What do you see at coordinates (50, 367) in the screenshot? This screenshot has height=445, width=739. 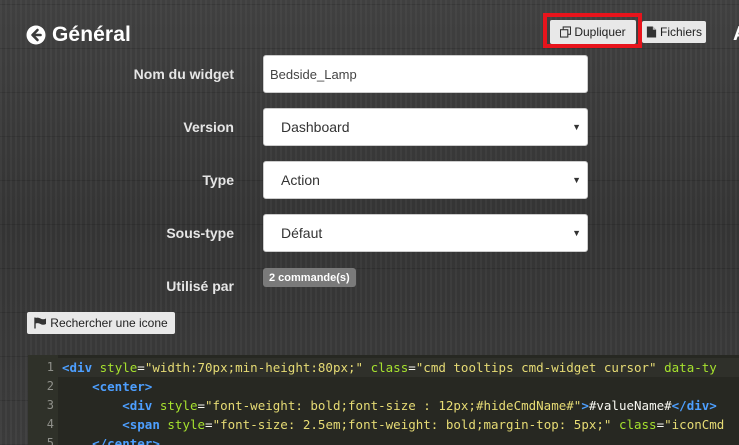 I see `line-number: 1` at bounding box center [50, 367].